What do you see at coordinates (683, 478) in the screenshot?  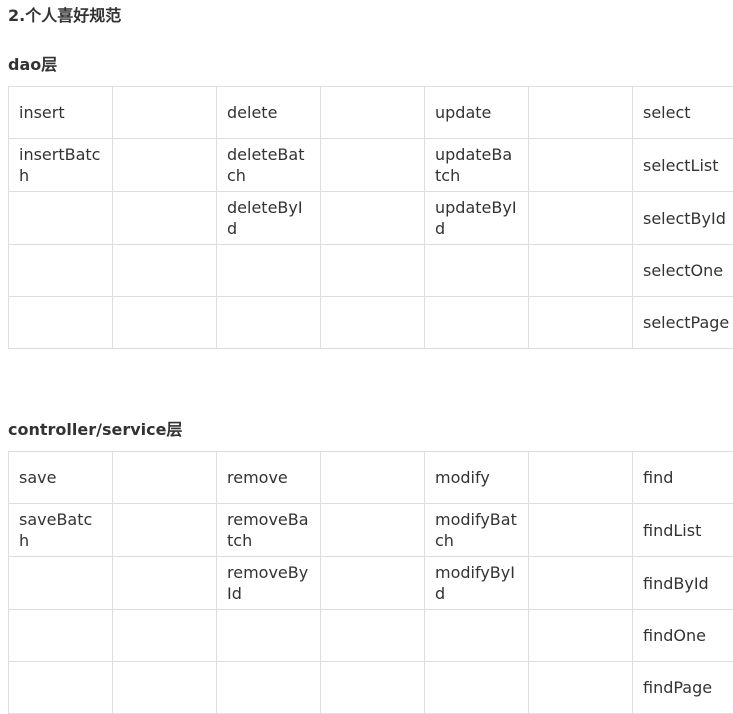 I see `table-cell: find` at bounding box center [683, 478].